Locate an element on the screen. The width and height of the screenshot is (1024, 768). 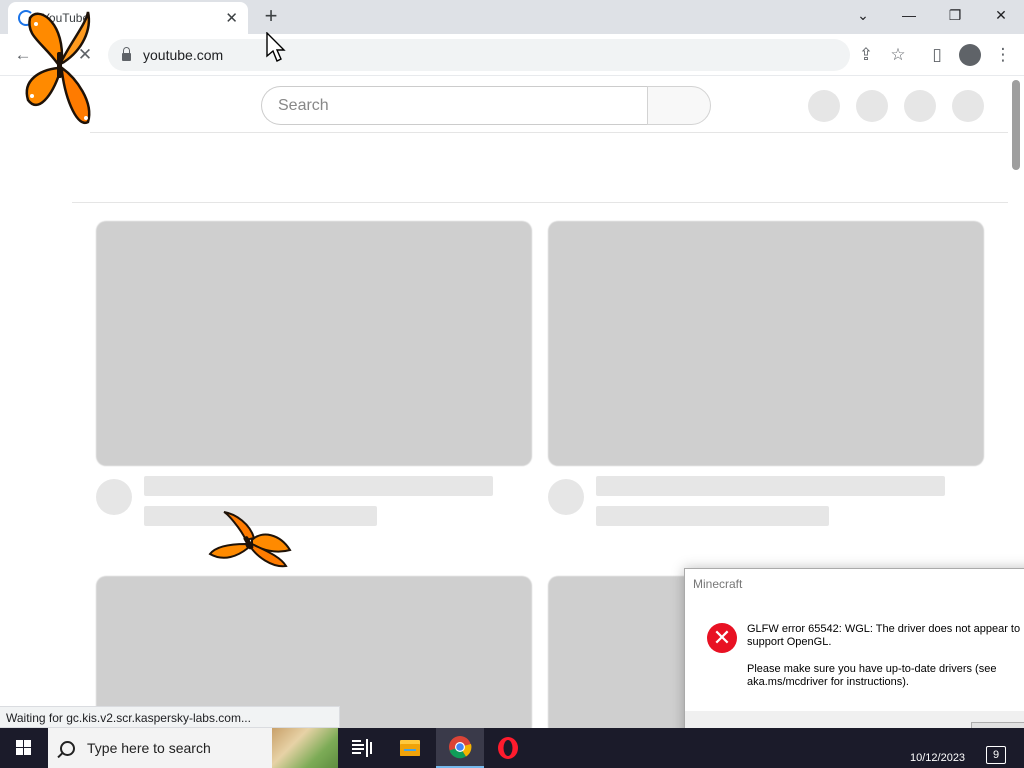
chrome-icon is located at coordinates (460, 747).